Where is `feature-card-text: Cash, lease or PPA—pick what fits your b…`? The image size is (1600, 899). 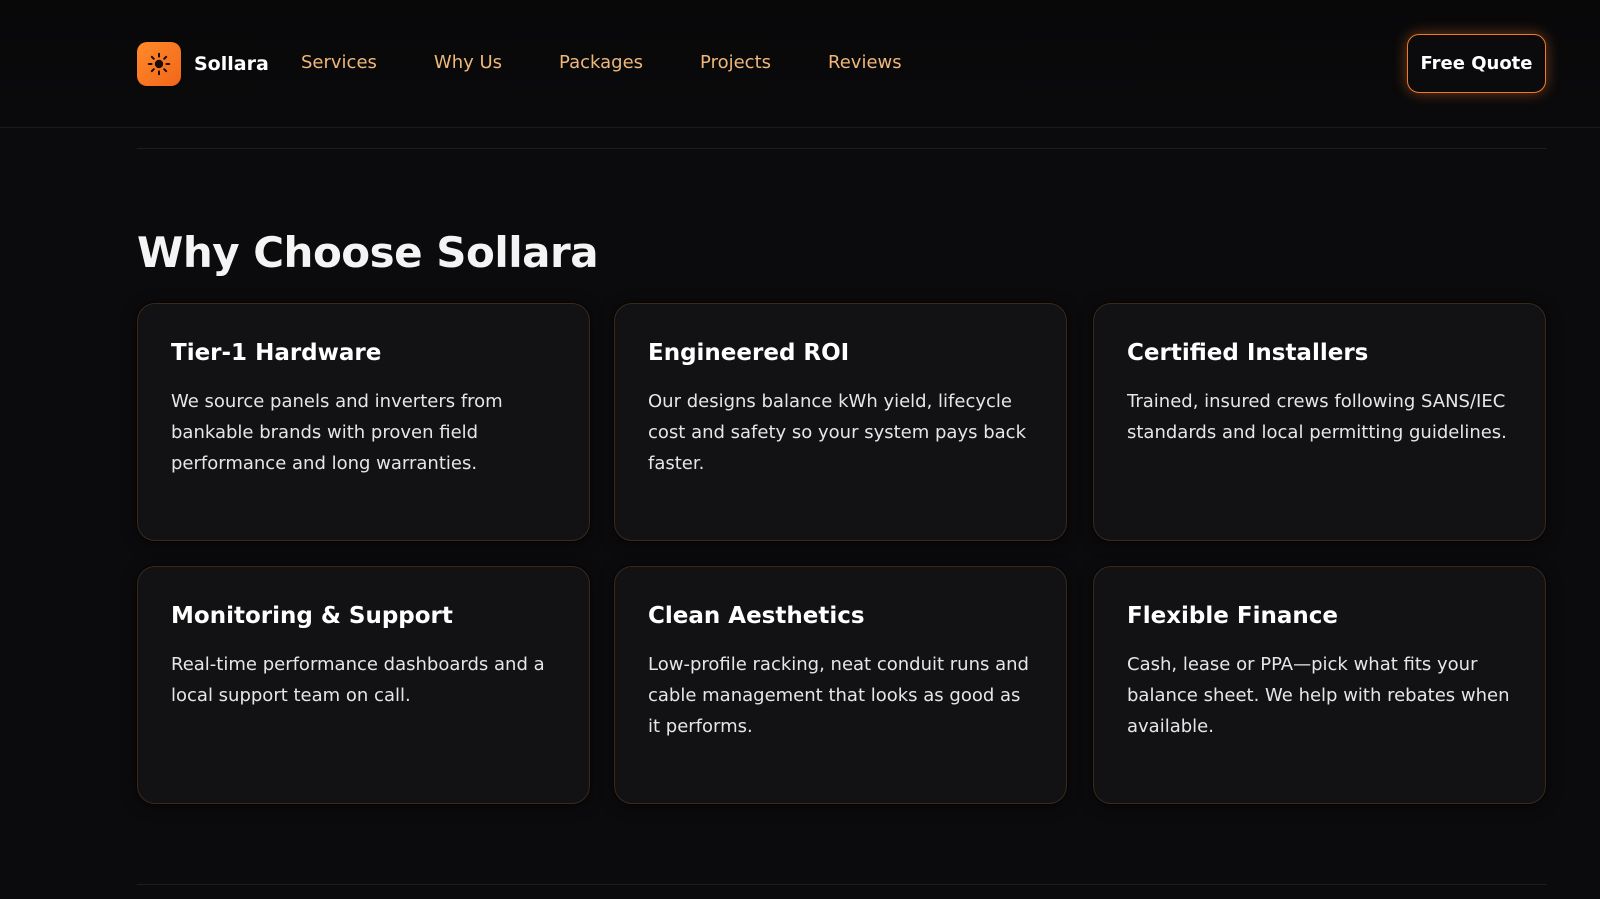
feature-card-text: Cash, lease or PPA—pick what fits your b… is located at coordinates (1318, 695).